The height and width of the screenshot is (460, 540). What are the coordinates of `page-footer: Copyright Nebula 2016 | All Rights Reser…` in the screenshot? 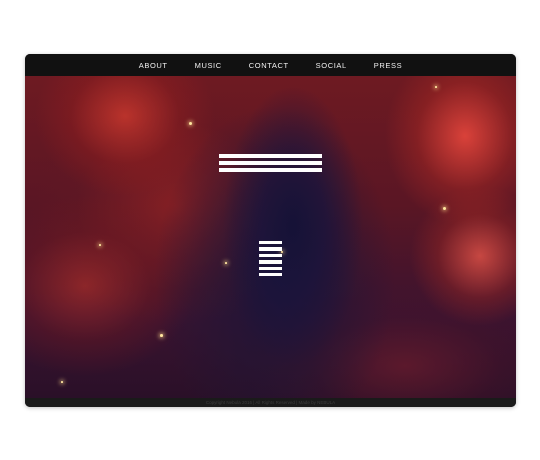 It's located at (270, 402).